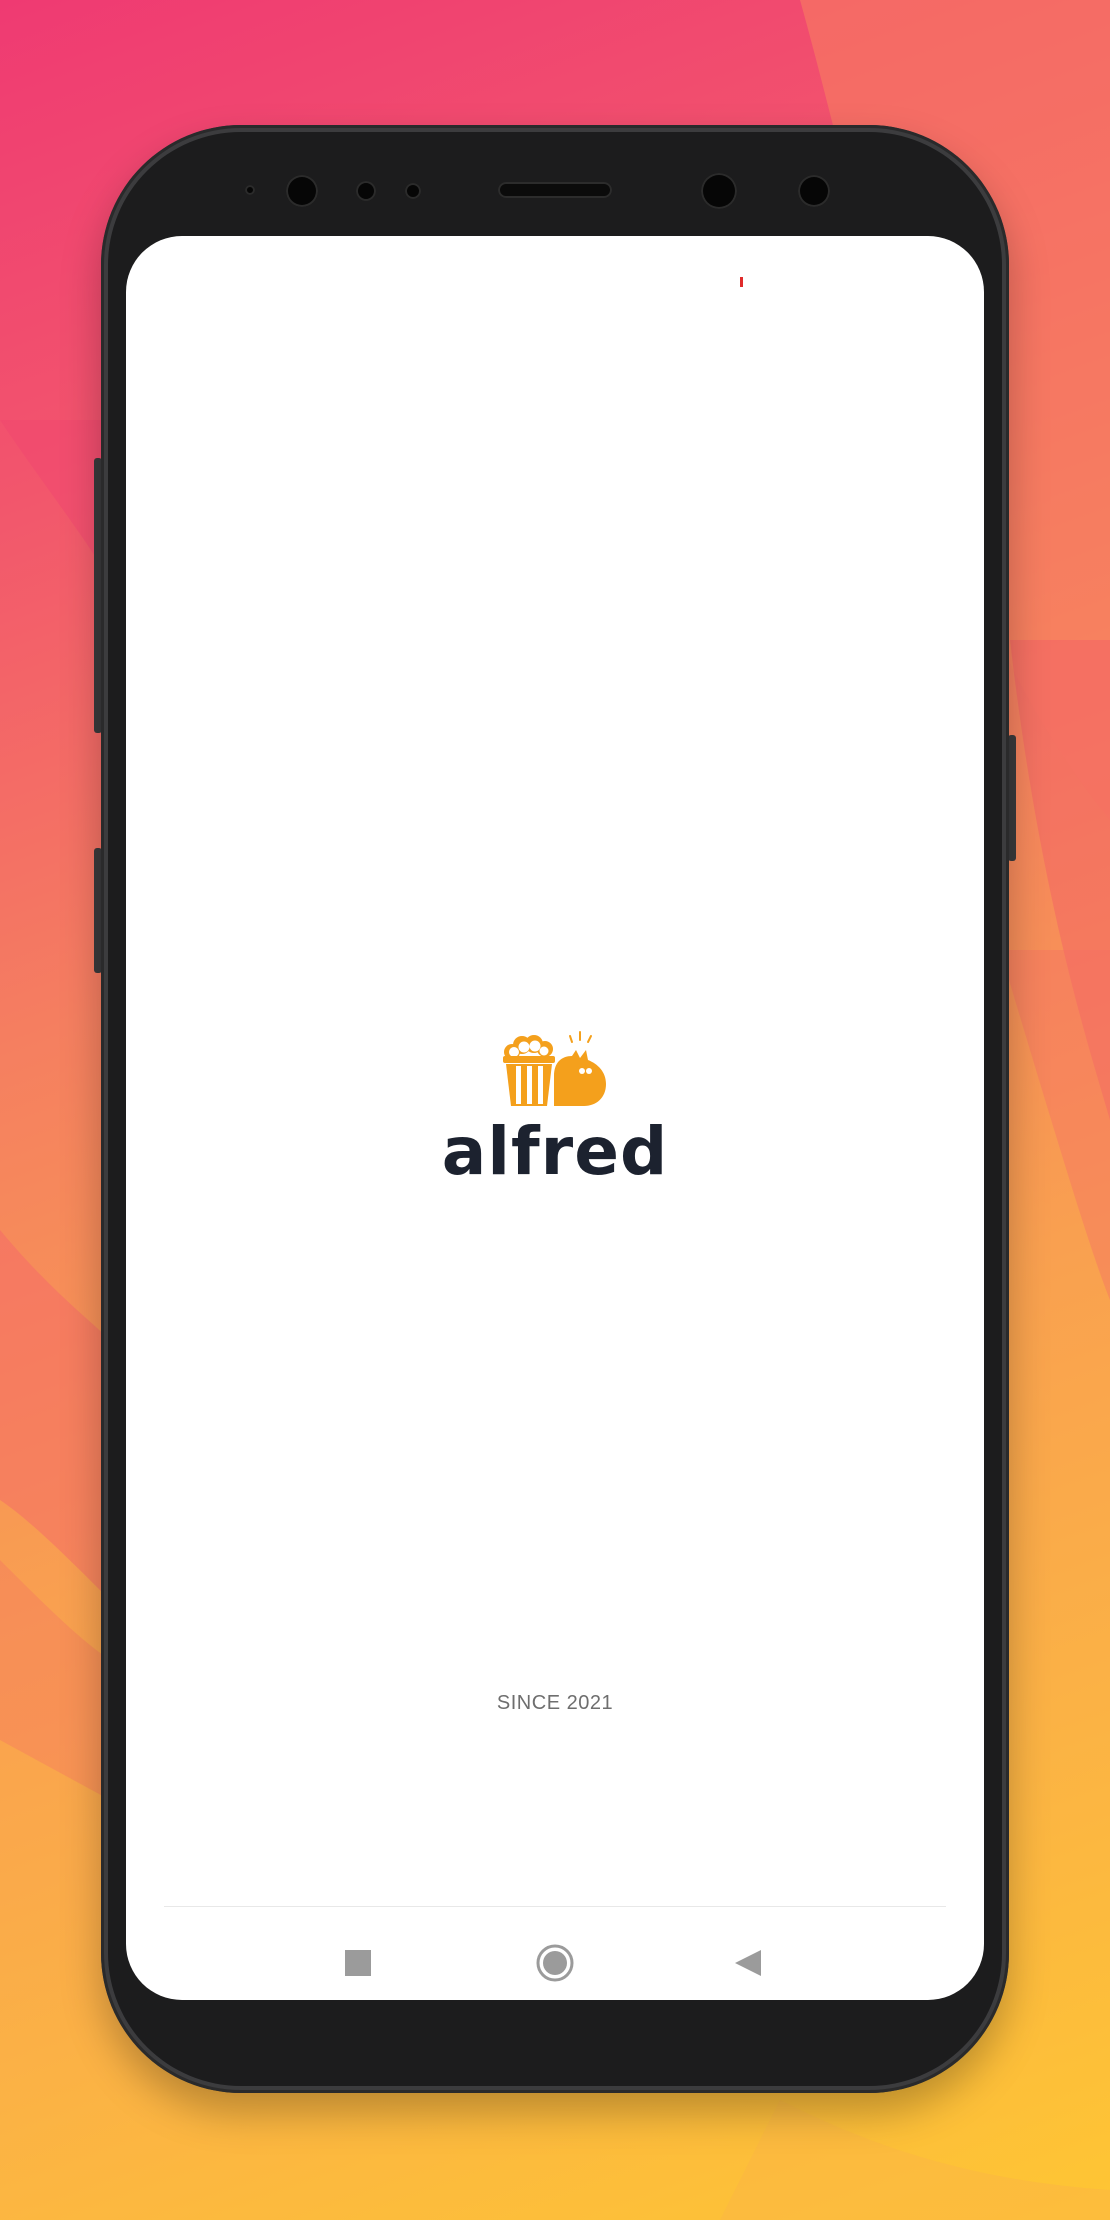  I want to click on back-button, so click(748, 1963).